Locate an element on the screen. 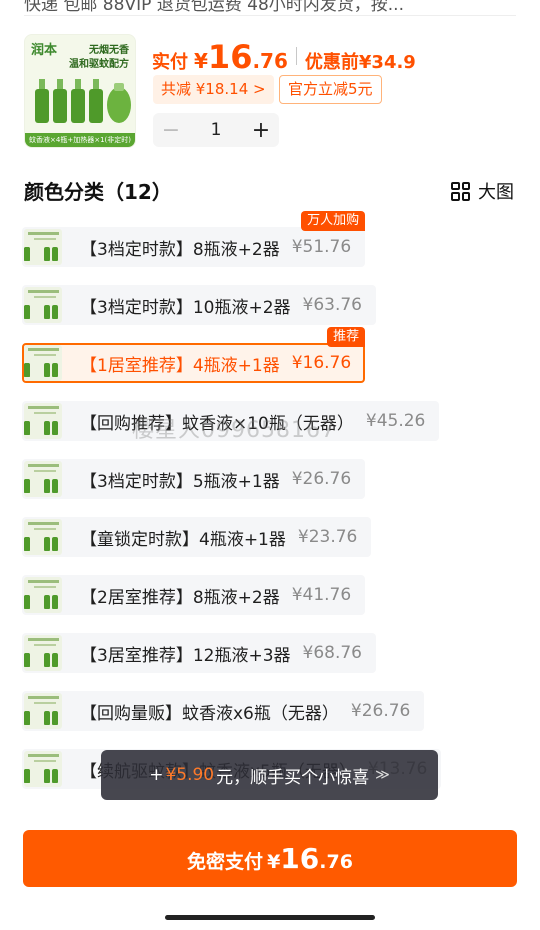  grid-view-icon is located at coordinates (460, 191).